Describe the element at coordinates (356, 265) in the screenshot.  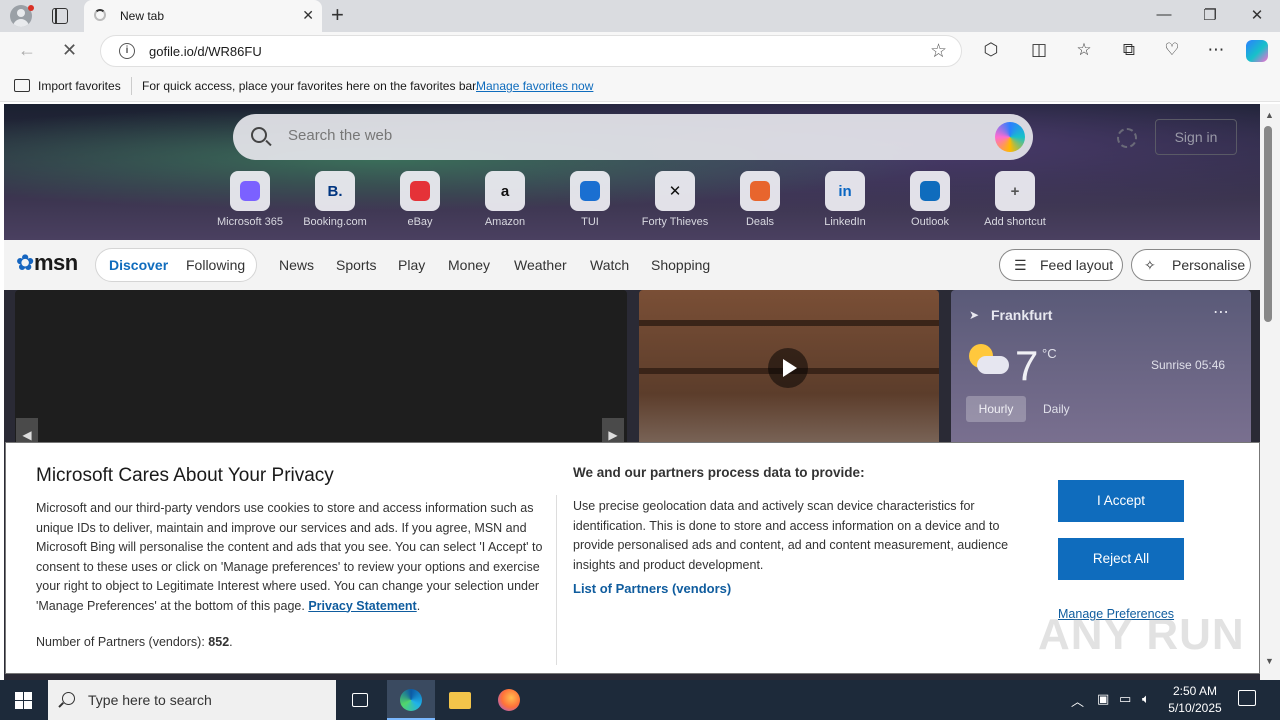
I see `nav-sports: Sports` at that location.